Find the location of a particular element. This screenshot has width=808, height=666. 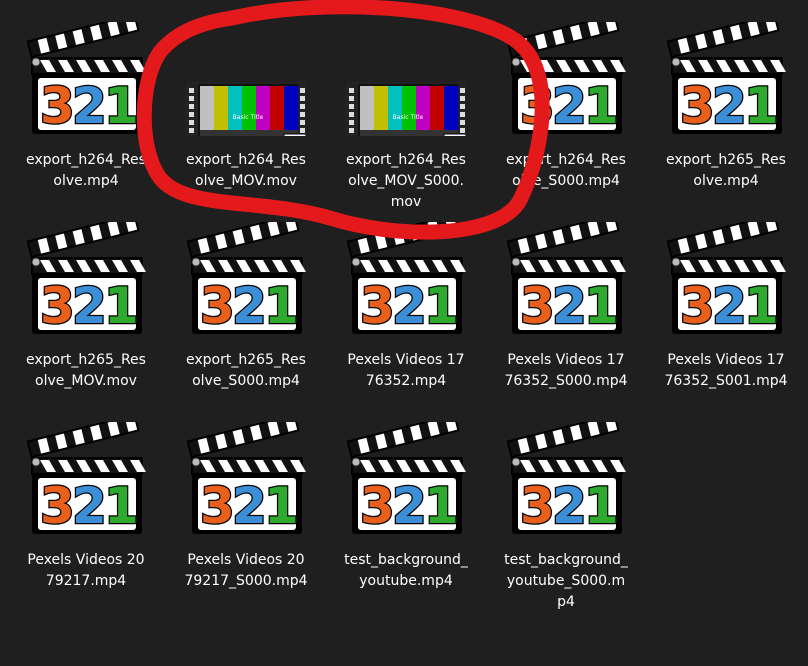

file-item: 3 2 1 export_h265_Resolve.mp4 is located at coordinates (726, 110).